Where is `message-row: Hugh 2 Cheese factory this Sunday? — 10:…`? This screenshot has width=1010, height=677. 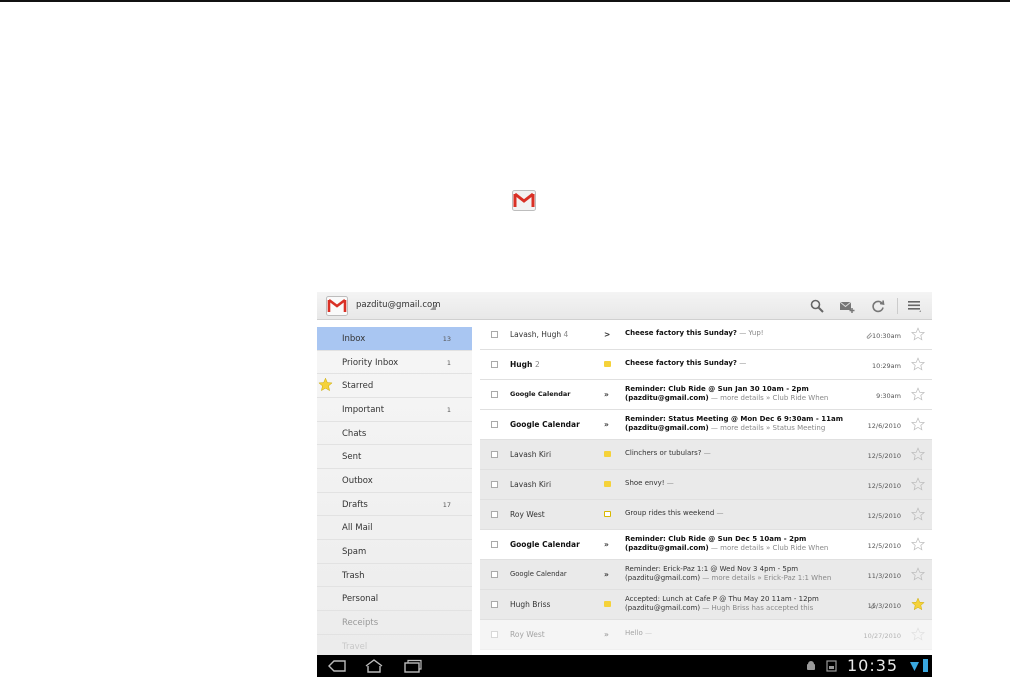
message-row: Hugh 2 Cheese factory this Sunday? — 10:… is located at coordinates (706, 365).